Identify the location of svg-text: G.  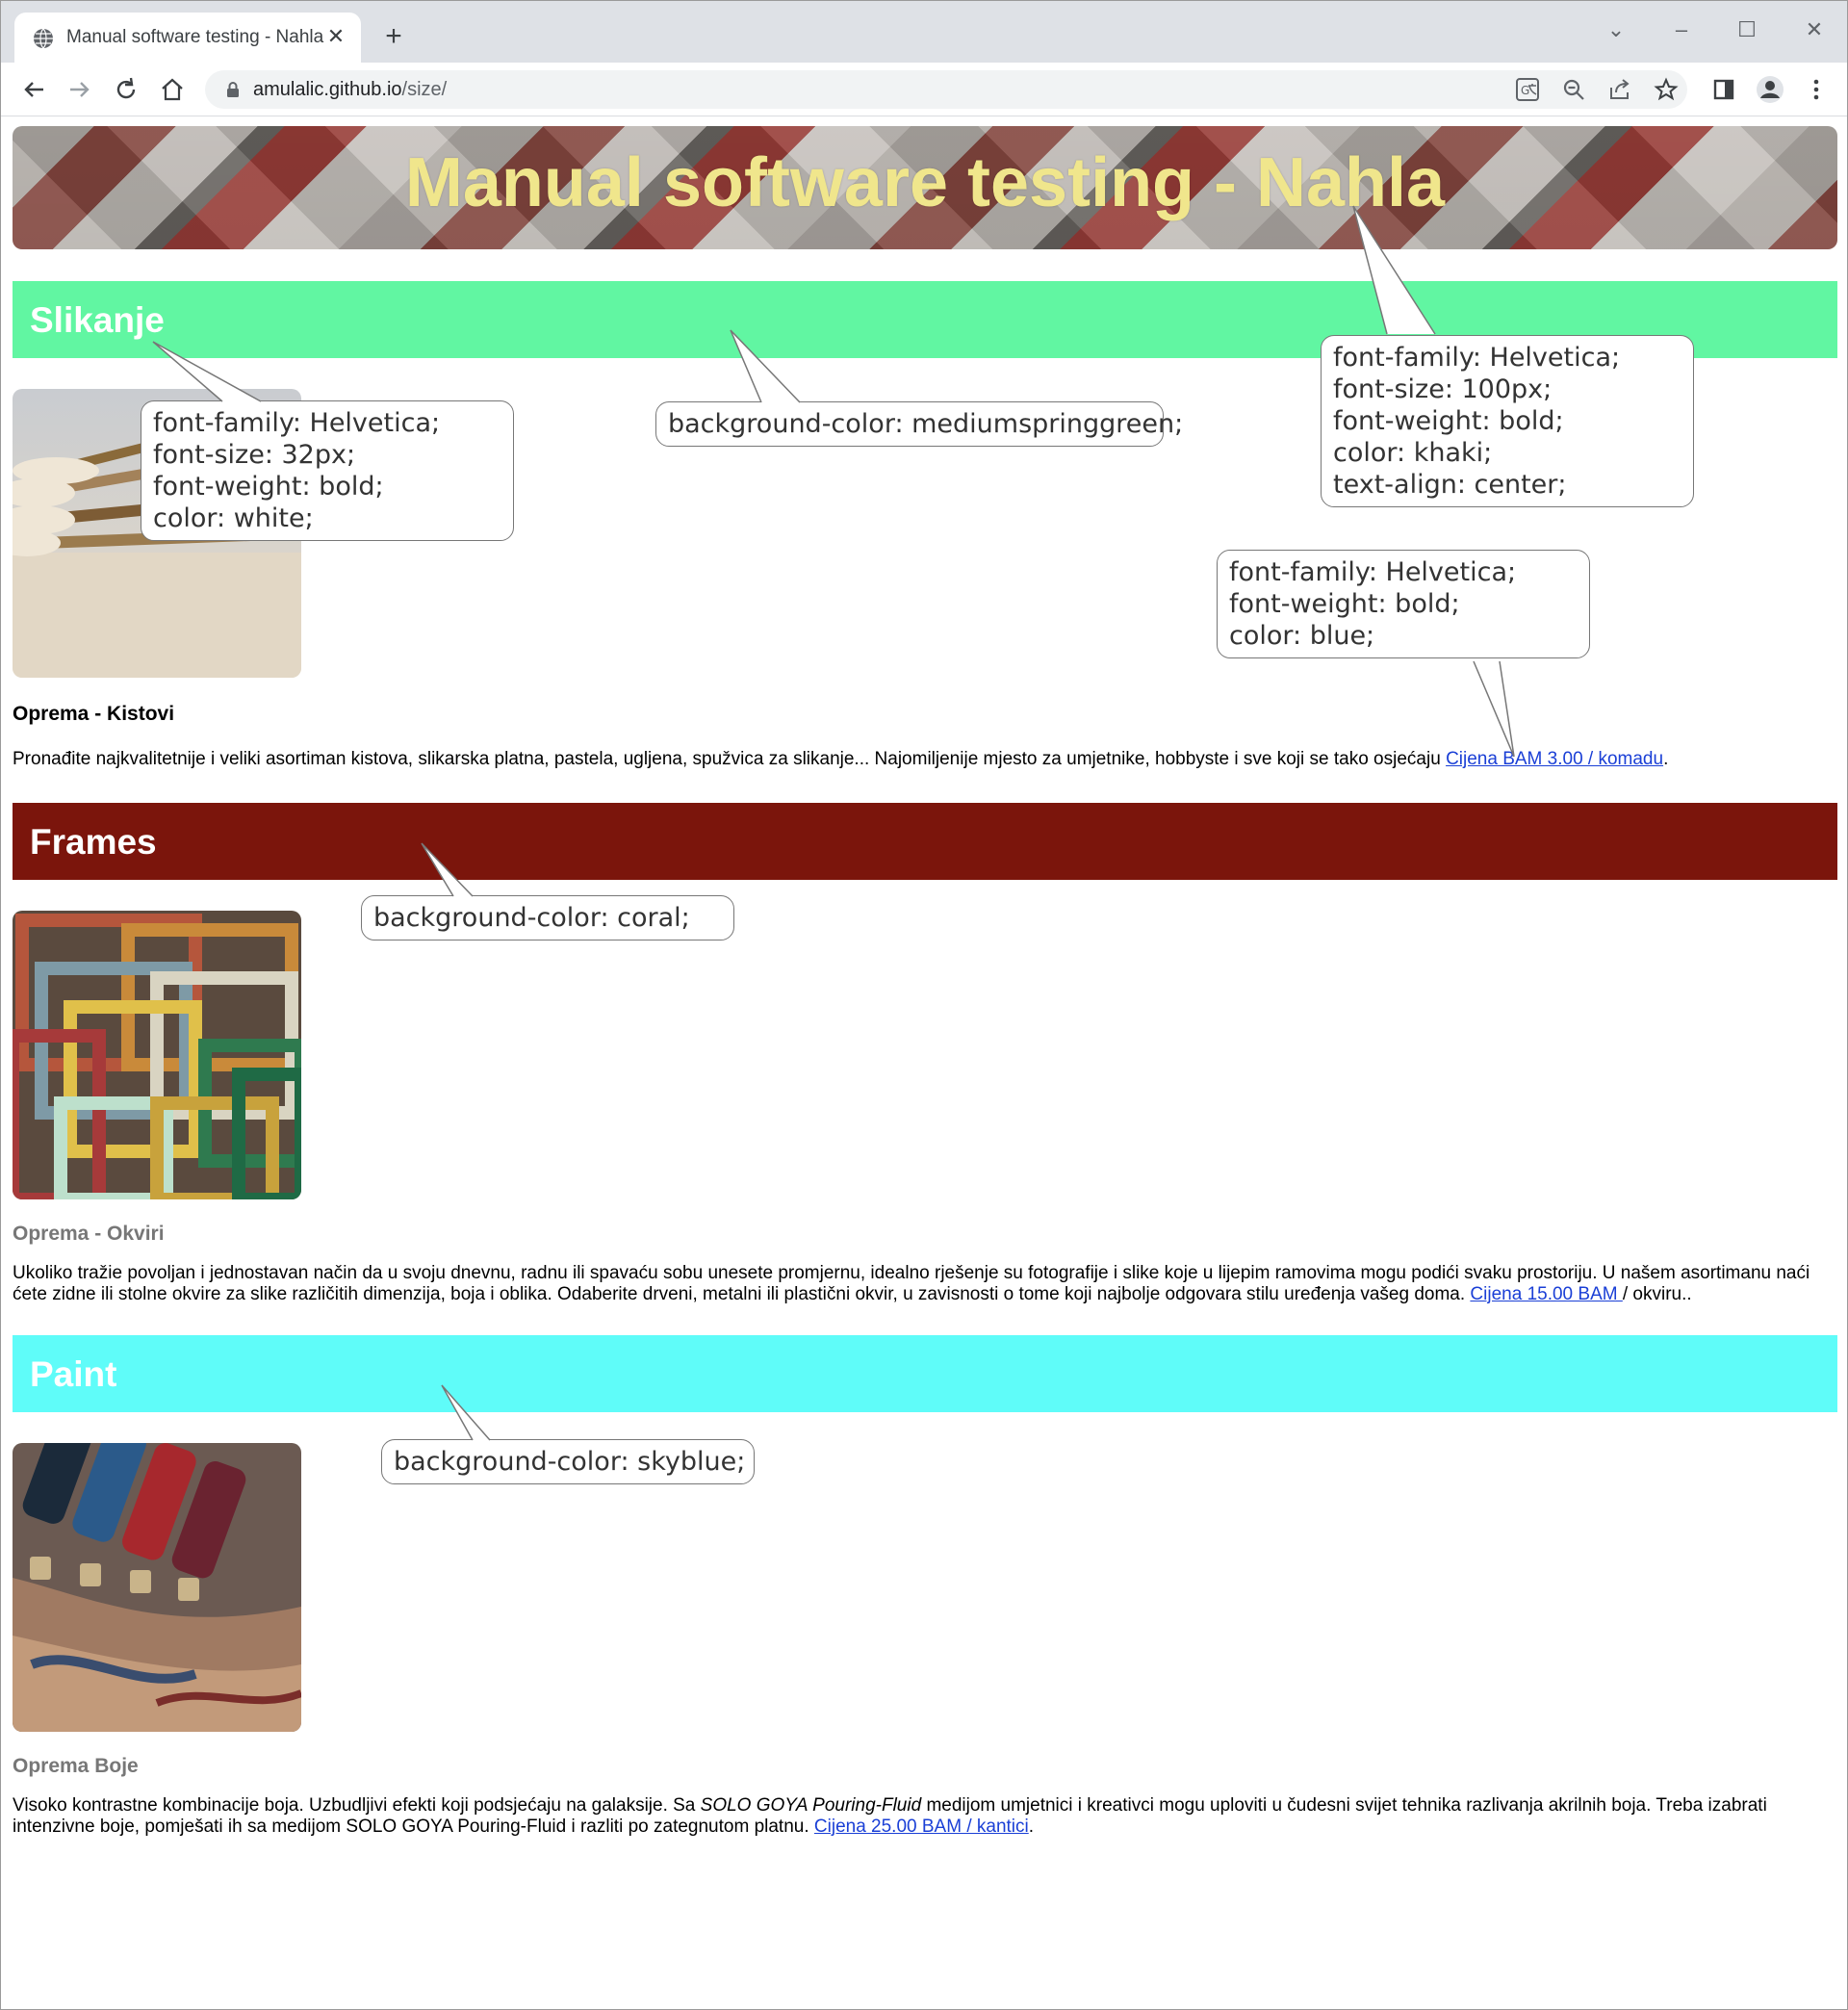
(1525, 91).